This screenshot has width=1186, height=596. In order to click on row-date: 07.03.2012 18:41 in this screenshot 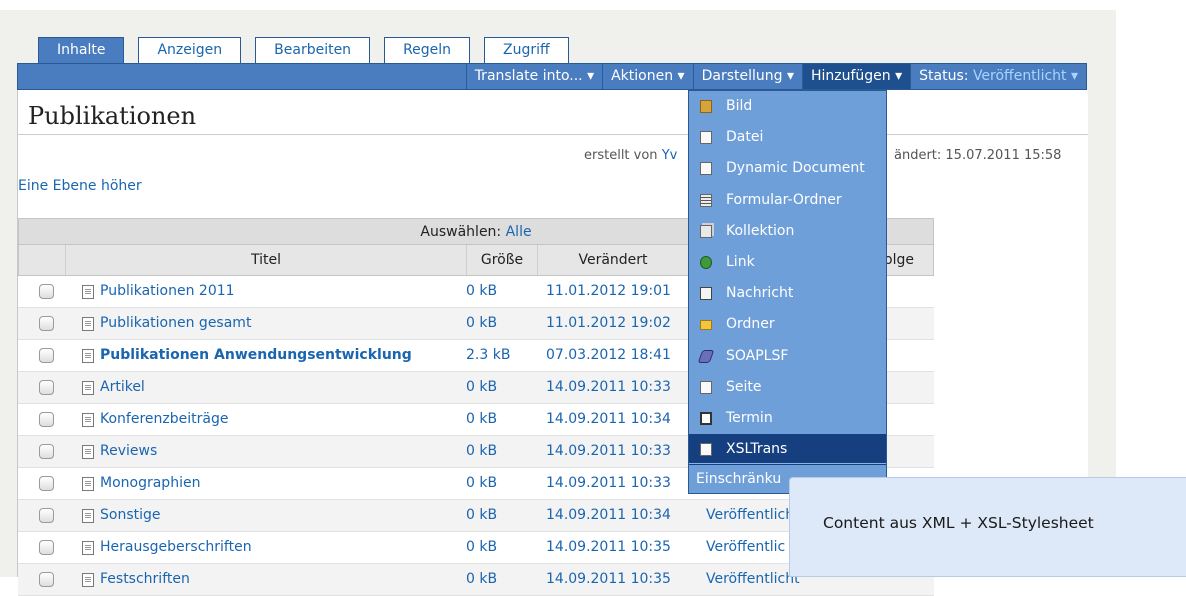, I will do `click(621, 355)`.